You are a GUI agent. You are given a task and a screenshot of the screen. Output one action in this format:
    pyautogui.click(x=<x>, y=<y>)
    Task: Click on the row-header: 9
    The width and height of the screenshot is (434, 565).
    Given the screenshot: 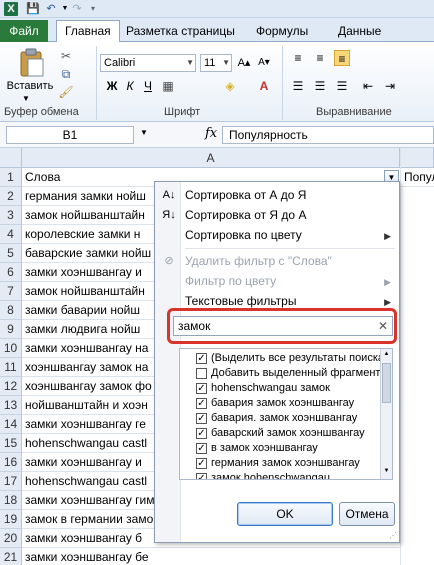 What is the action you would take?
    pyautogui.click(x=11, y=329)
    